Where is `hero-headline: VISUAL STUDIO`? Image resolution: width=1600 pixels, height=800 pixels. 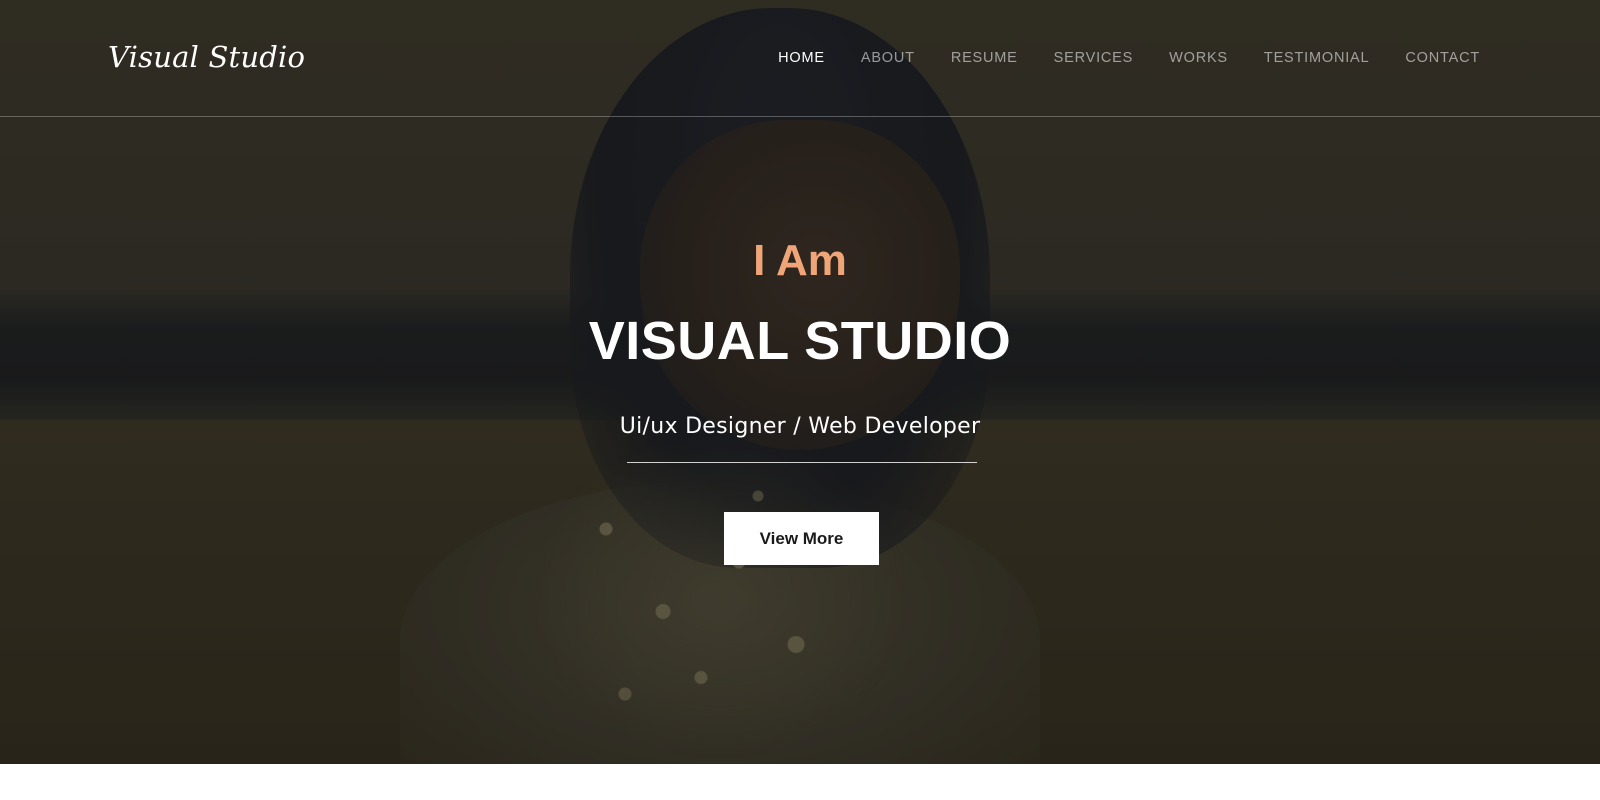
hero-headline: VISUAL STUDIO is located at coordinates (800, 341).